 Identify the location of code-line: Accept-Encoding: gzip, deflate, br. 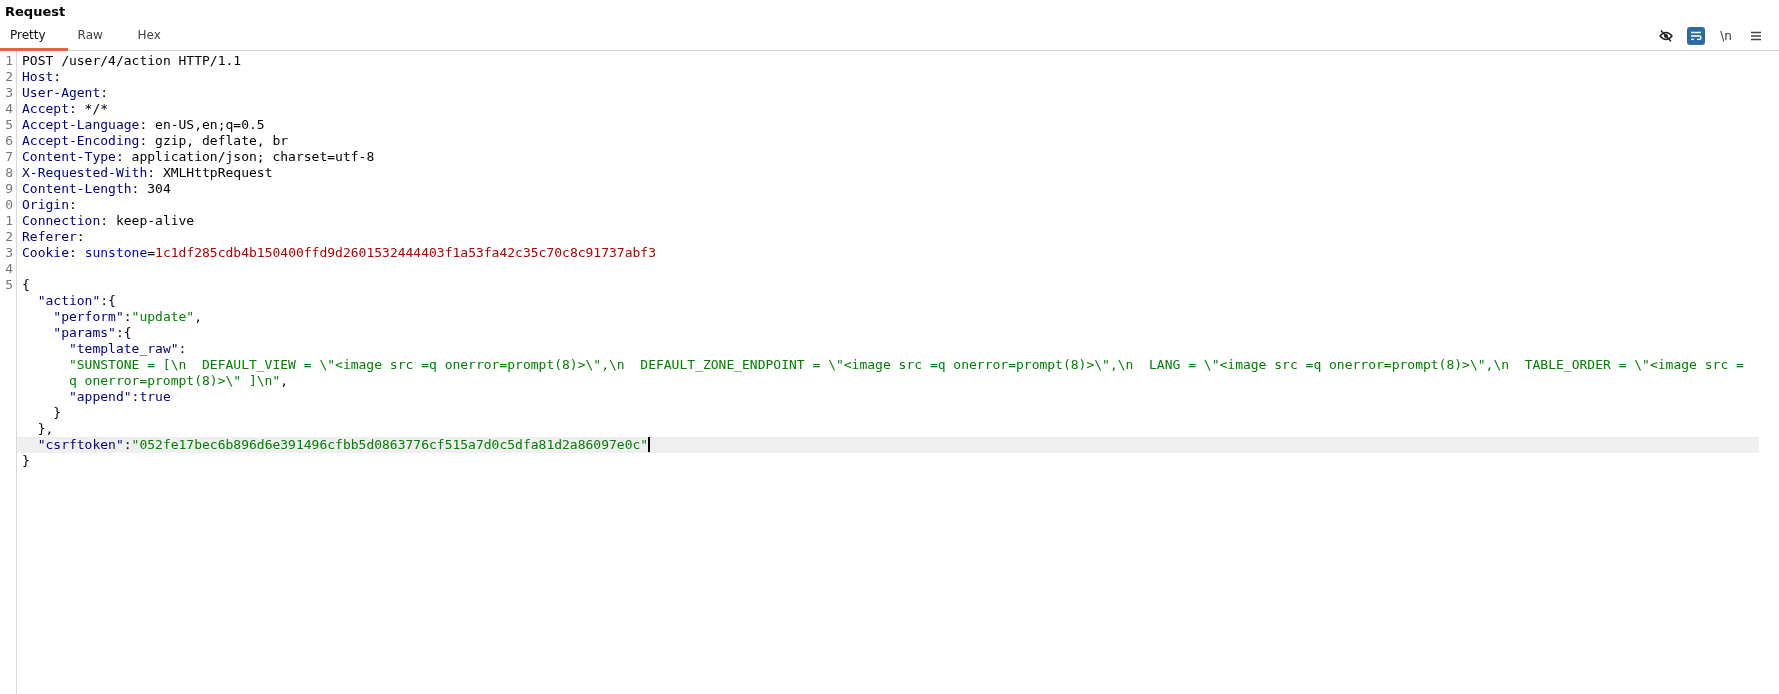
(155, 141).